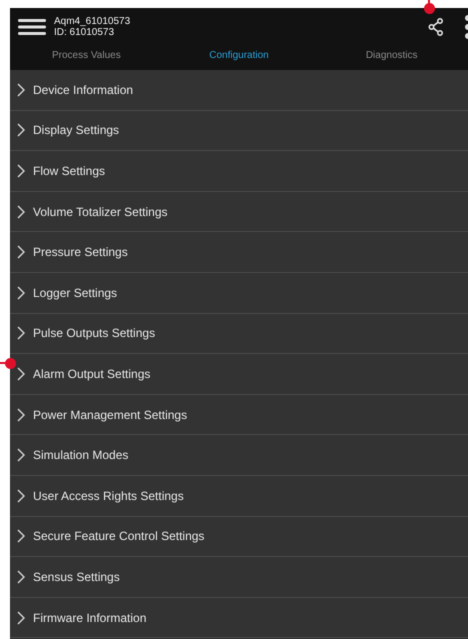 The width and height of the screenshot is (468, 639). Describe the element at coordinates (239, 90) in the screenshot. I see `menu-row: Device Information` at that location.